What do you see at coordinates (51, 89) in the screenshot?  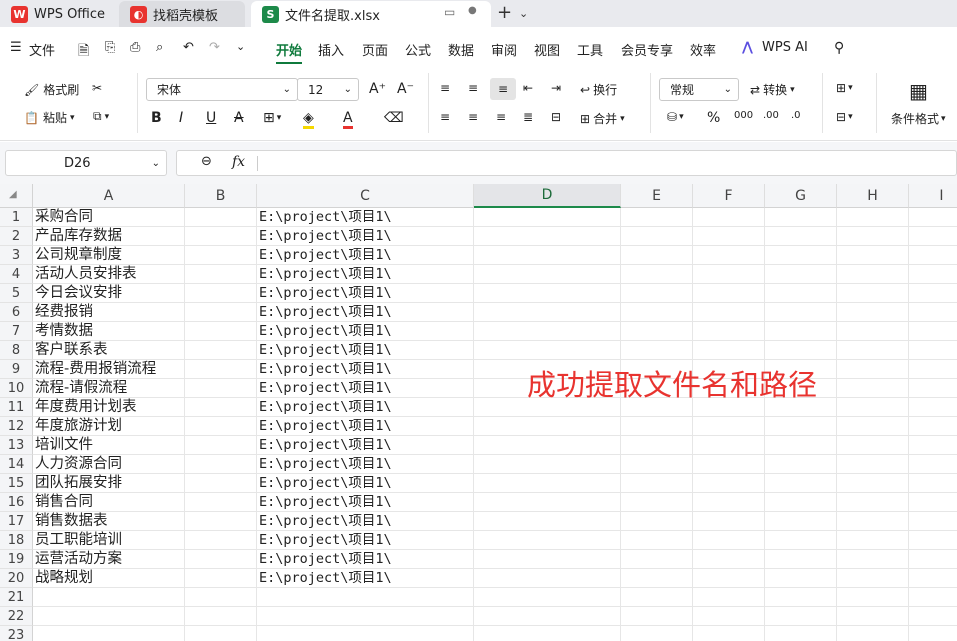 I see `format-painter-button: 🖌 格式刷` at bounding box center [51, 89].